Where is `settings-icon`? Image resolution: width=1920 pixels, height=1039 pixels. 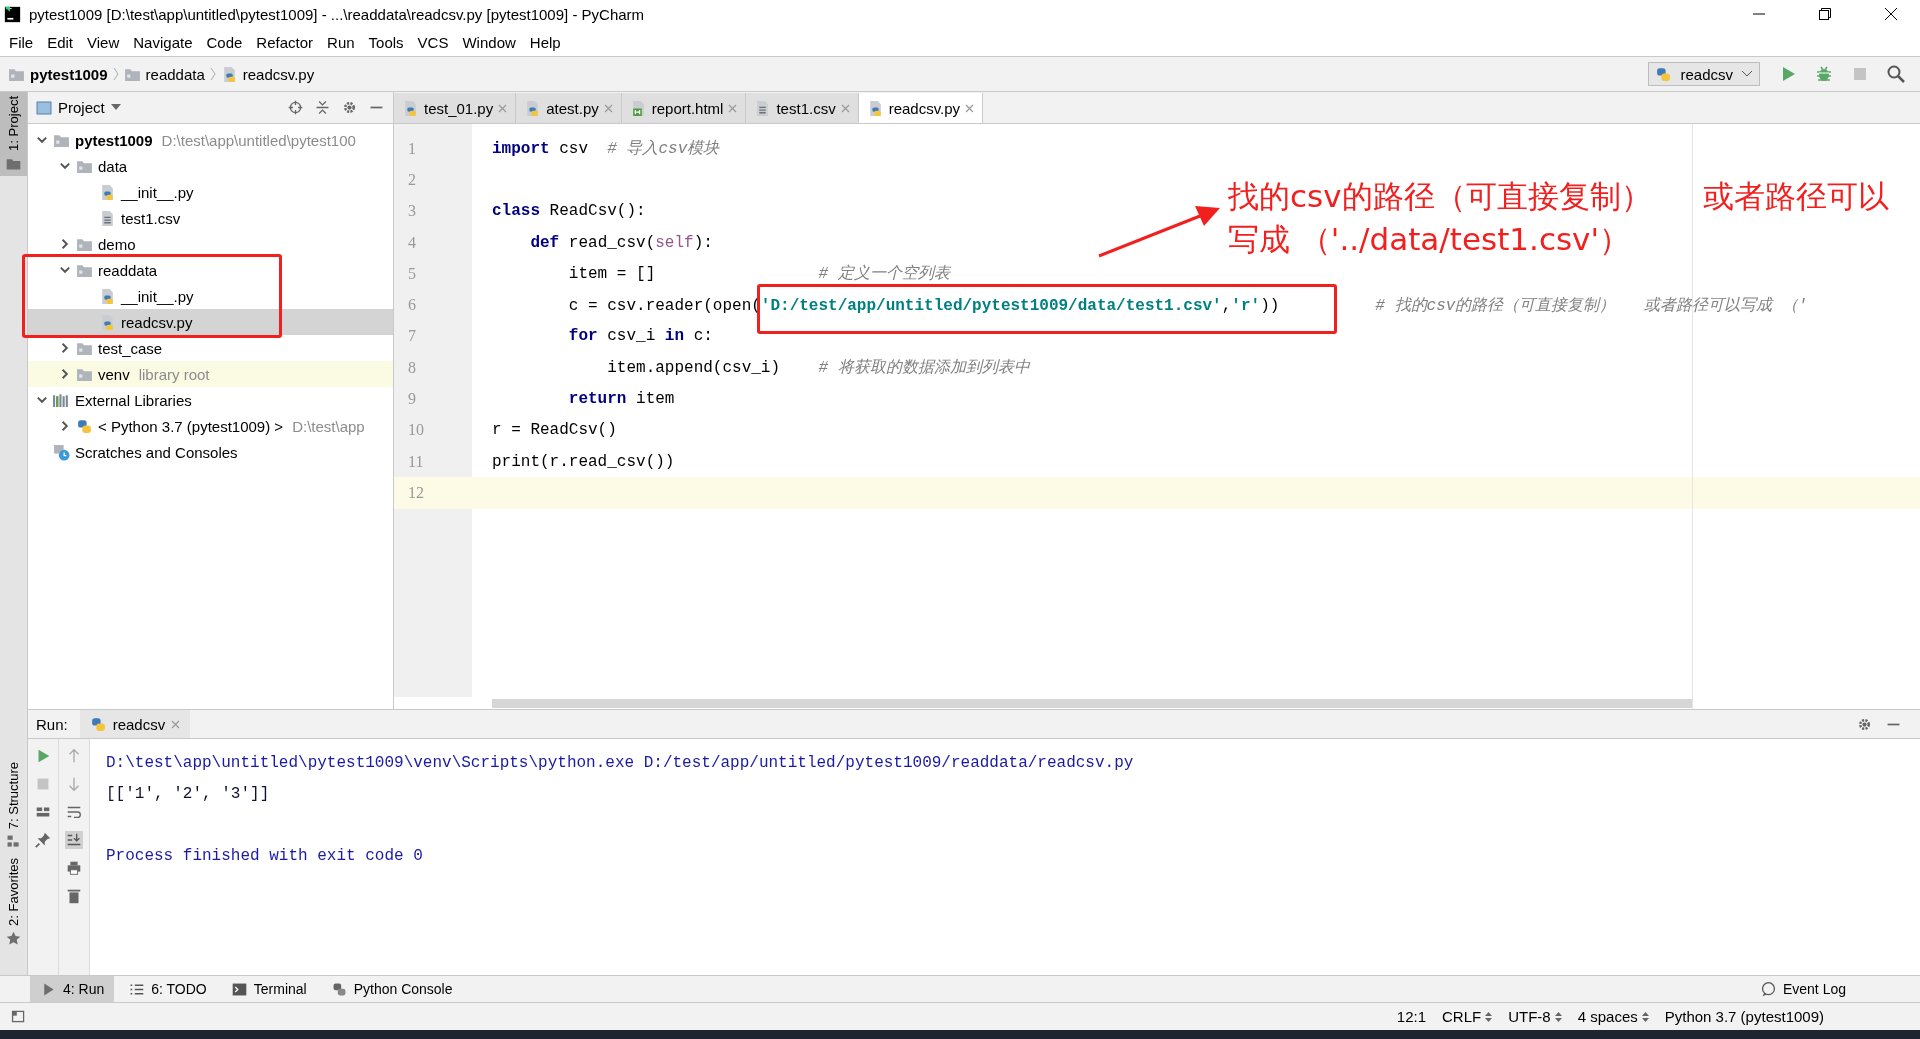 settings-icon is located at coordinates (349, 107).